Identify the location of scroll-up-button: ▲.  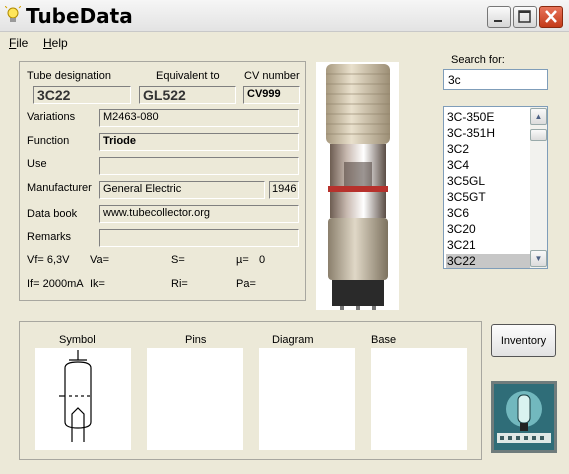
(538, 116).